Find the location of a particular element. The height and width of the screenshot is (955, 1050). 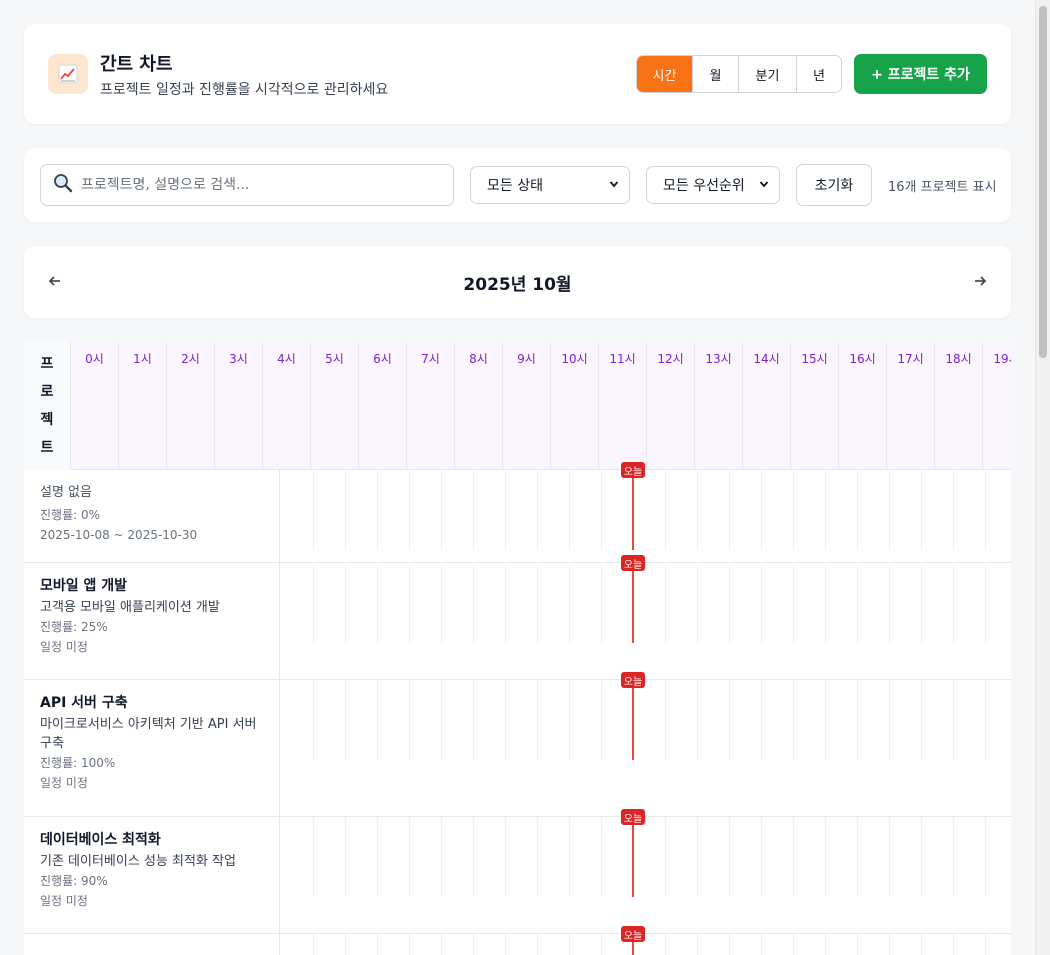

hour-header-cell: 15시 is located at coordinates (815, 406).